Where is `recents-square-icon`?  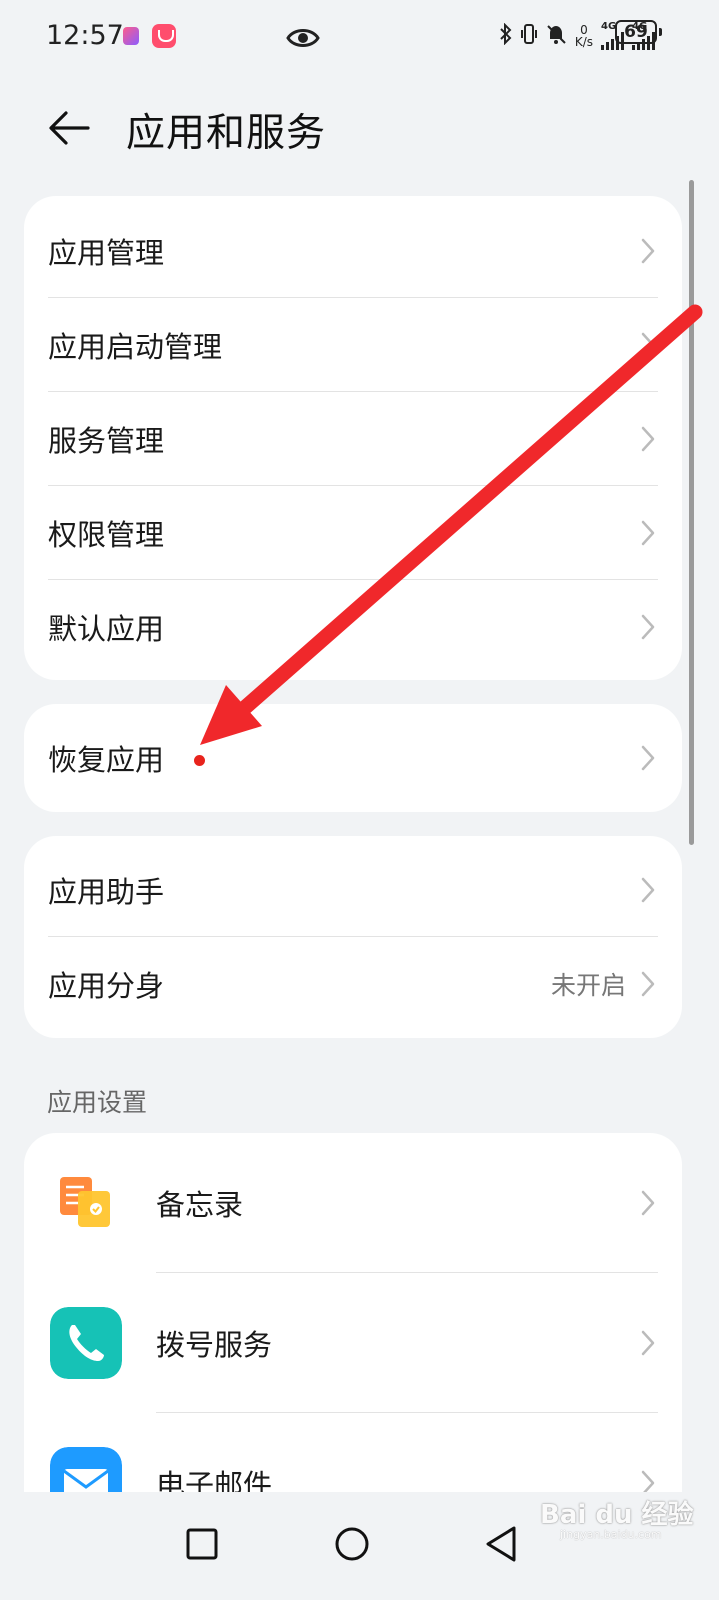 recents-square-icon is located at coordinates (202, 1544).